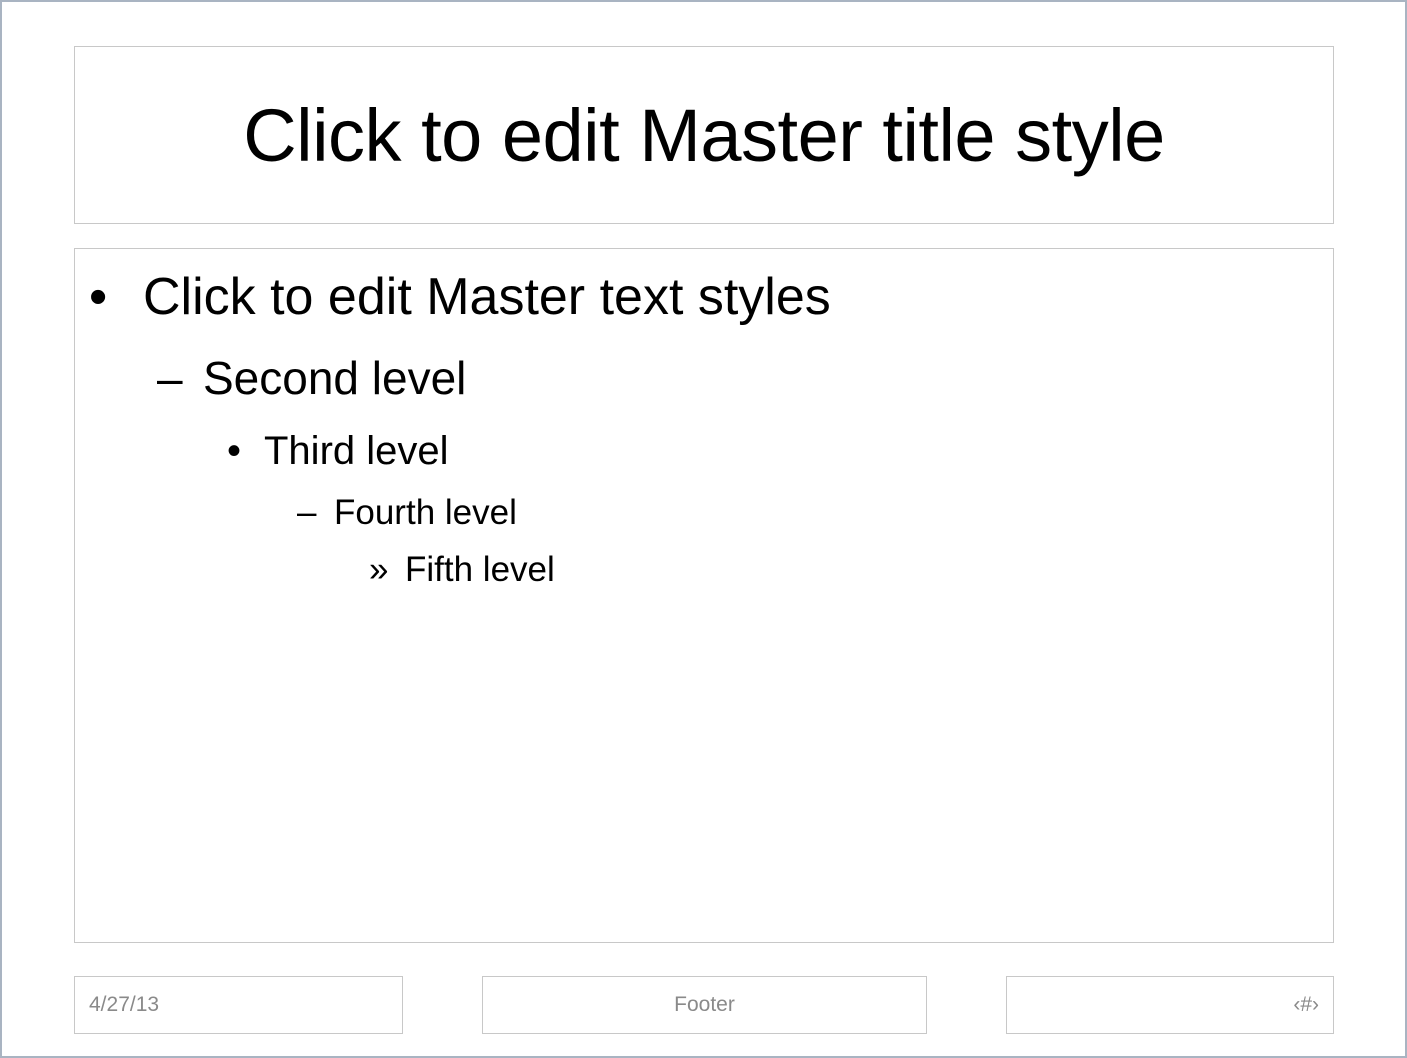 This screenshot has height=1058, width=1407. I want to click on level-2-text: Second level, so click(334, 378).